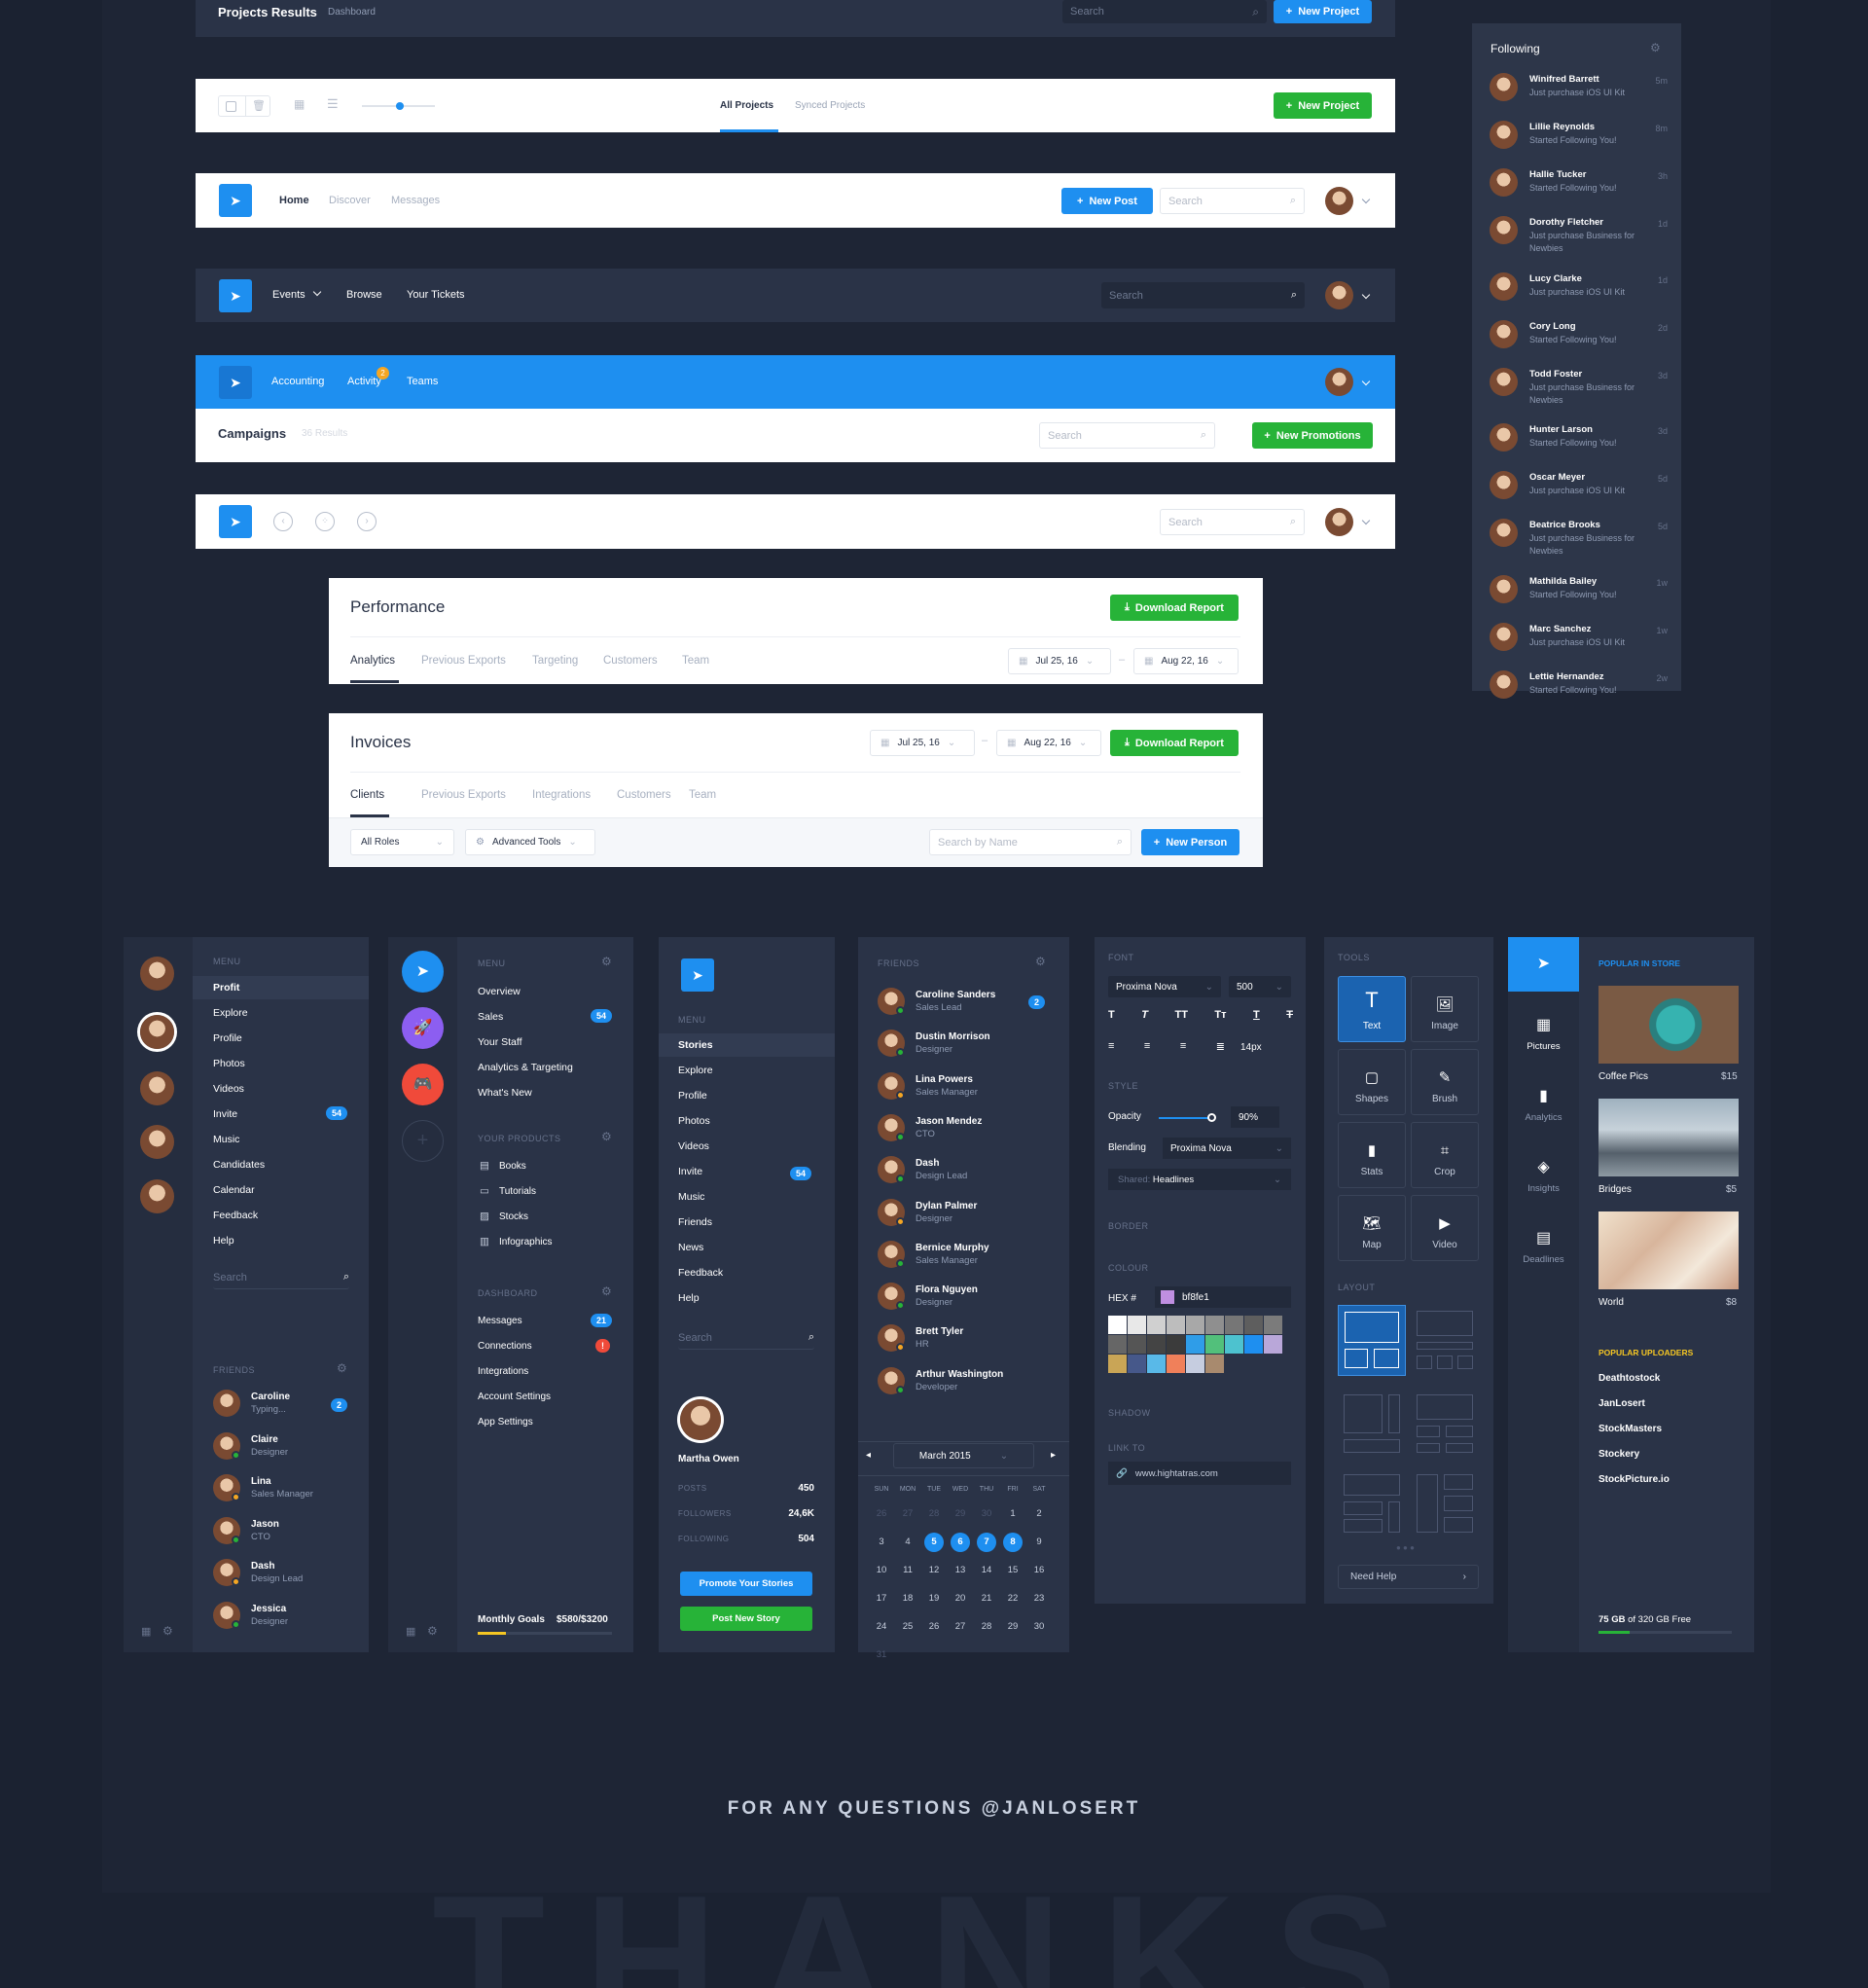 The height and width of the screenshot is (1988, 1868). What do you see at coordinates (947, 1289) in the screenshot?
I see `friend-name: Flora Nguyen` at bounding box center [947, 1289].